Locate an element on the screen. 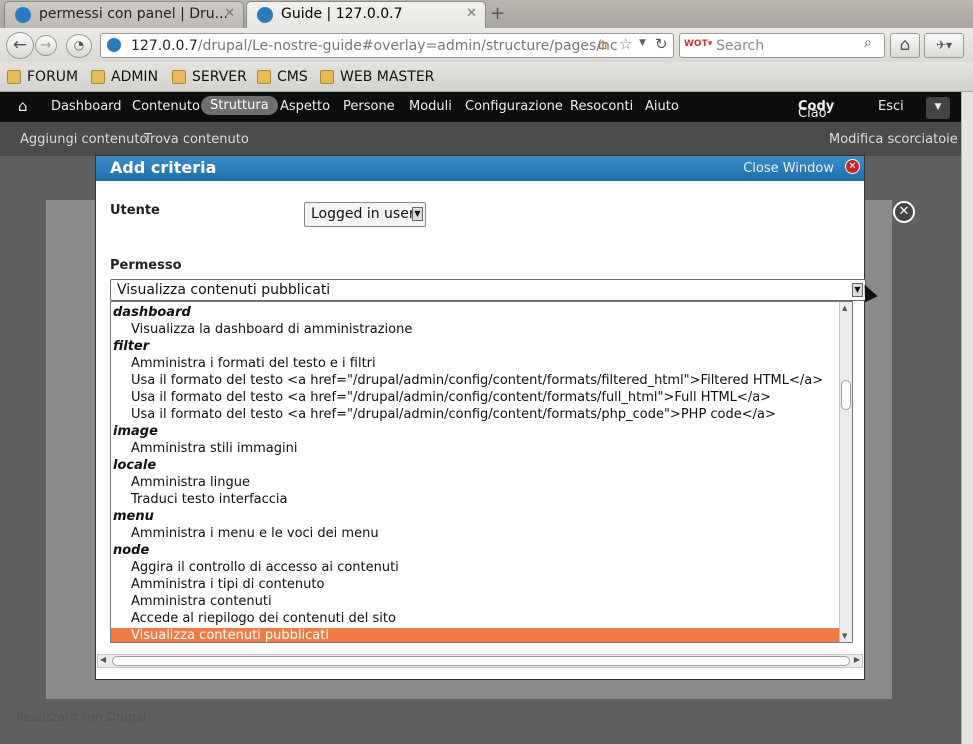 This screenshot has height=744, width=973. scroll-up-icon: ▲ is located at coordinates (844, 308).